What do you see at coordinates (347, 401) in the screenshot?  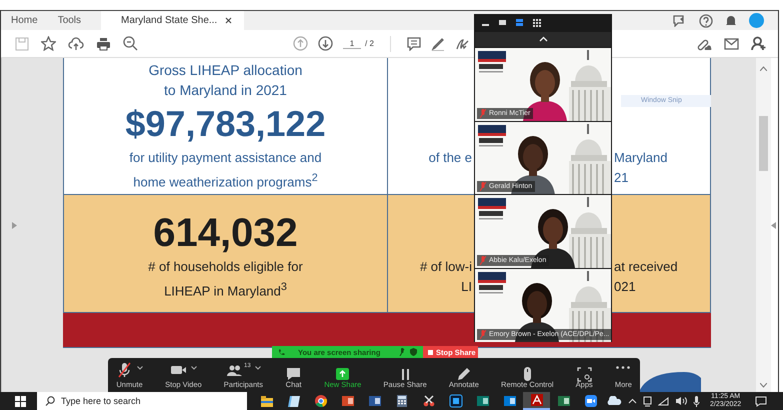 I see `slides-app-icon` at bounding box center [347, 401].